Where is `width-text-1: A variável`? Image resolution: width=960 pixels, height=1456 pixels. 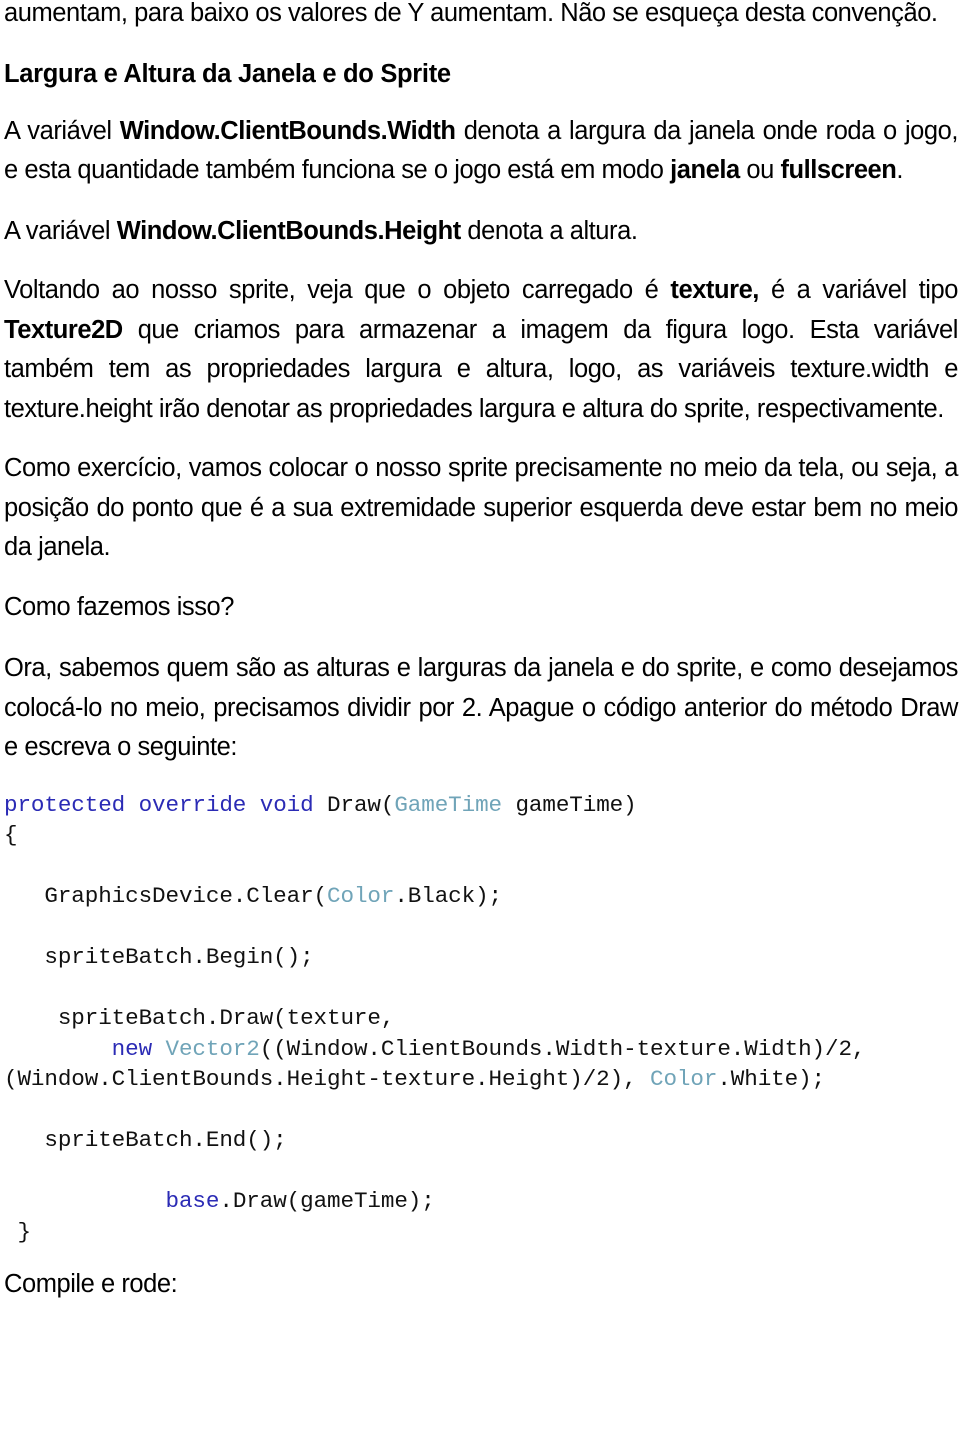
width-text-1: A variável is located at coordinates (62, 130).